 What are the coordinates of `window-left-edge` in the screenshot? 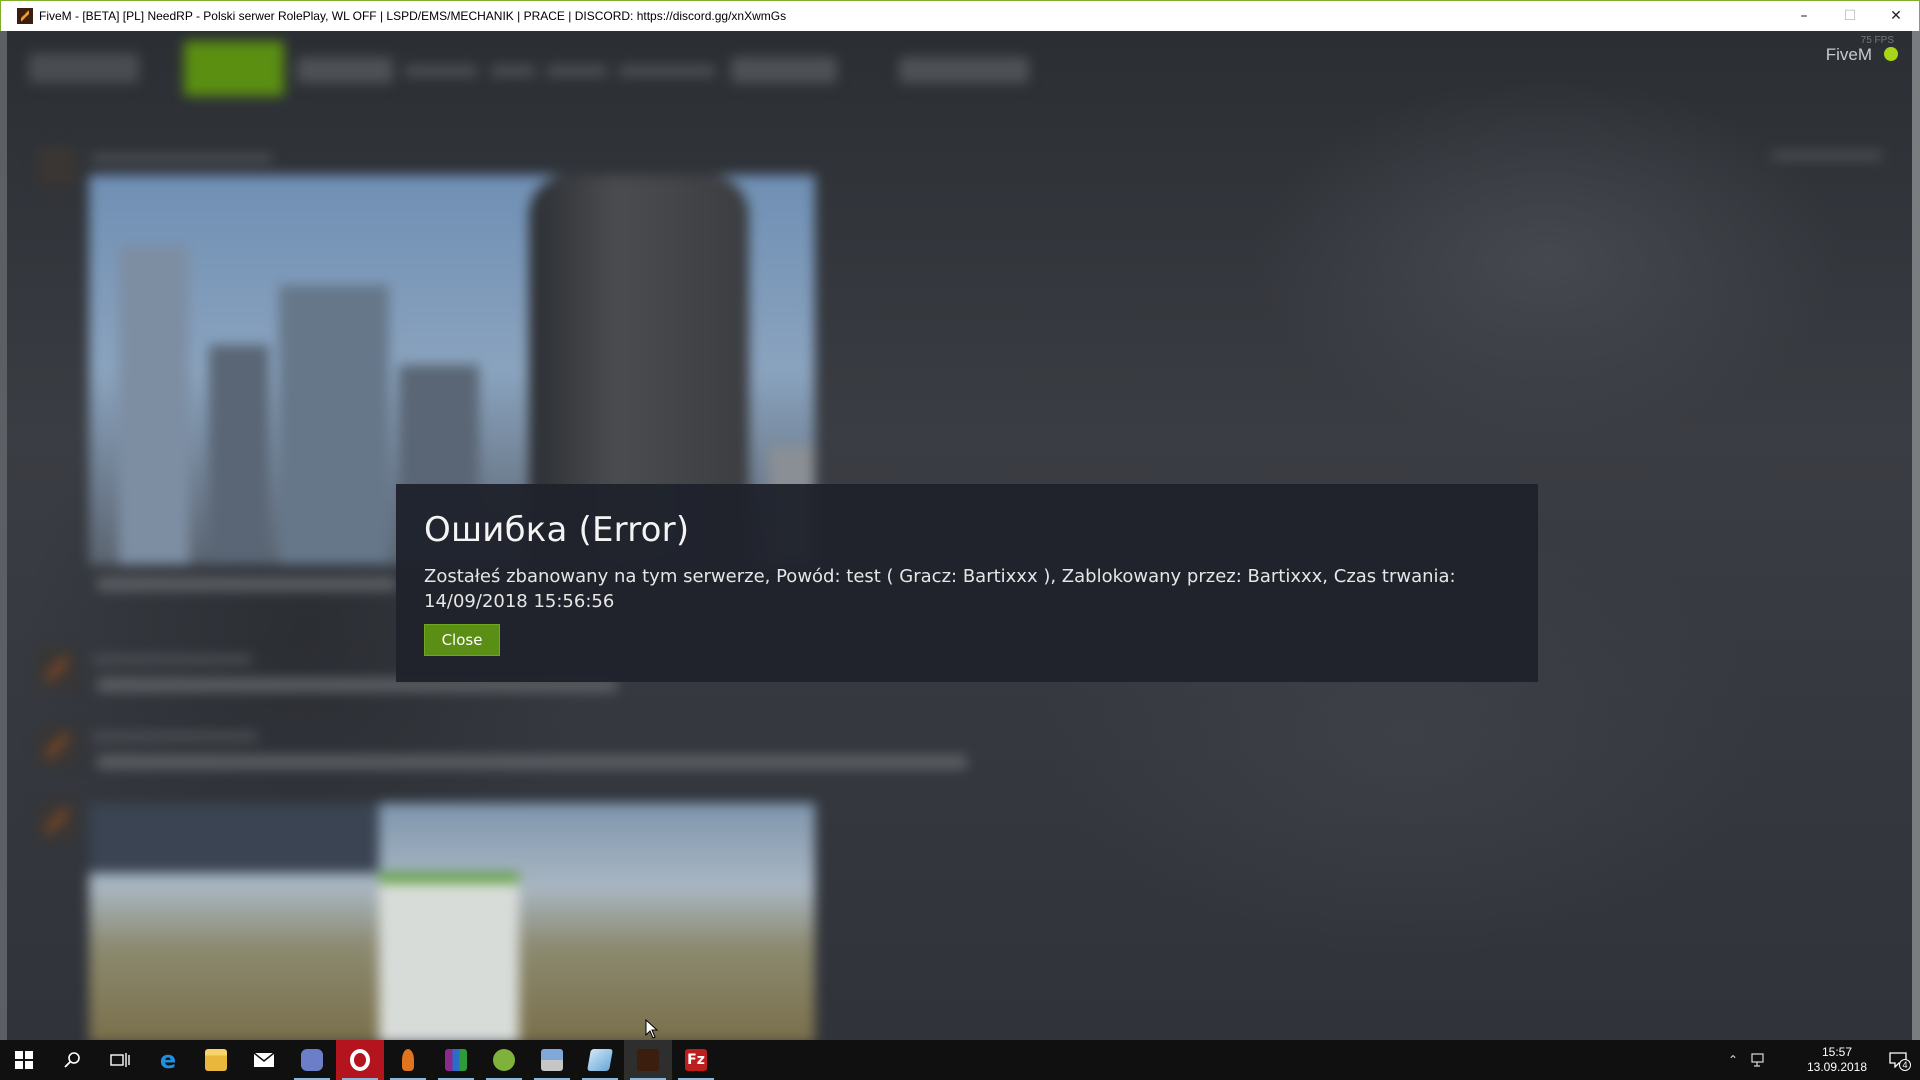 It's located at (3, 535).